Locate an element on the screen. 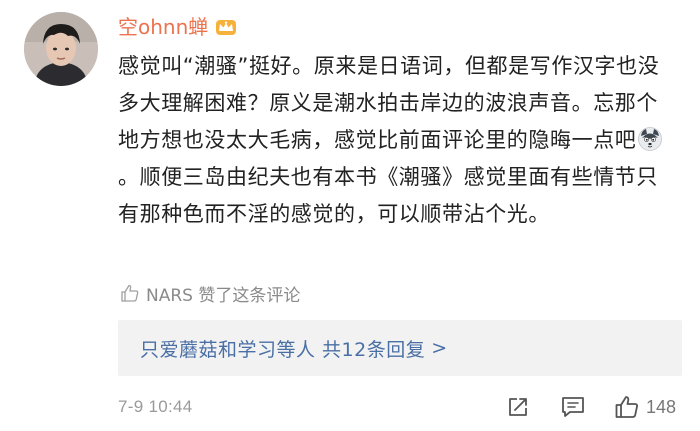  husky-emoji-icon is located at coordinates (650, 138).